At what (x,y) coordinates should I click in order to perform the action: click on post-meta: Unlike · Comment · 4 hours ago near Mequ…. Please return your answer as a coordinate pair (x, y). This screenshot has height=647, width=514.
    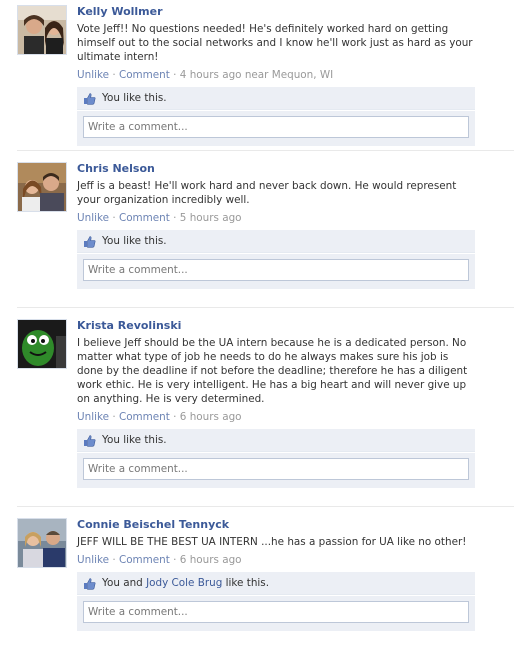
    Looking at the image, I should click on (276, 75).